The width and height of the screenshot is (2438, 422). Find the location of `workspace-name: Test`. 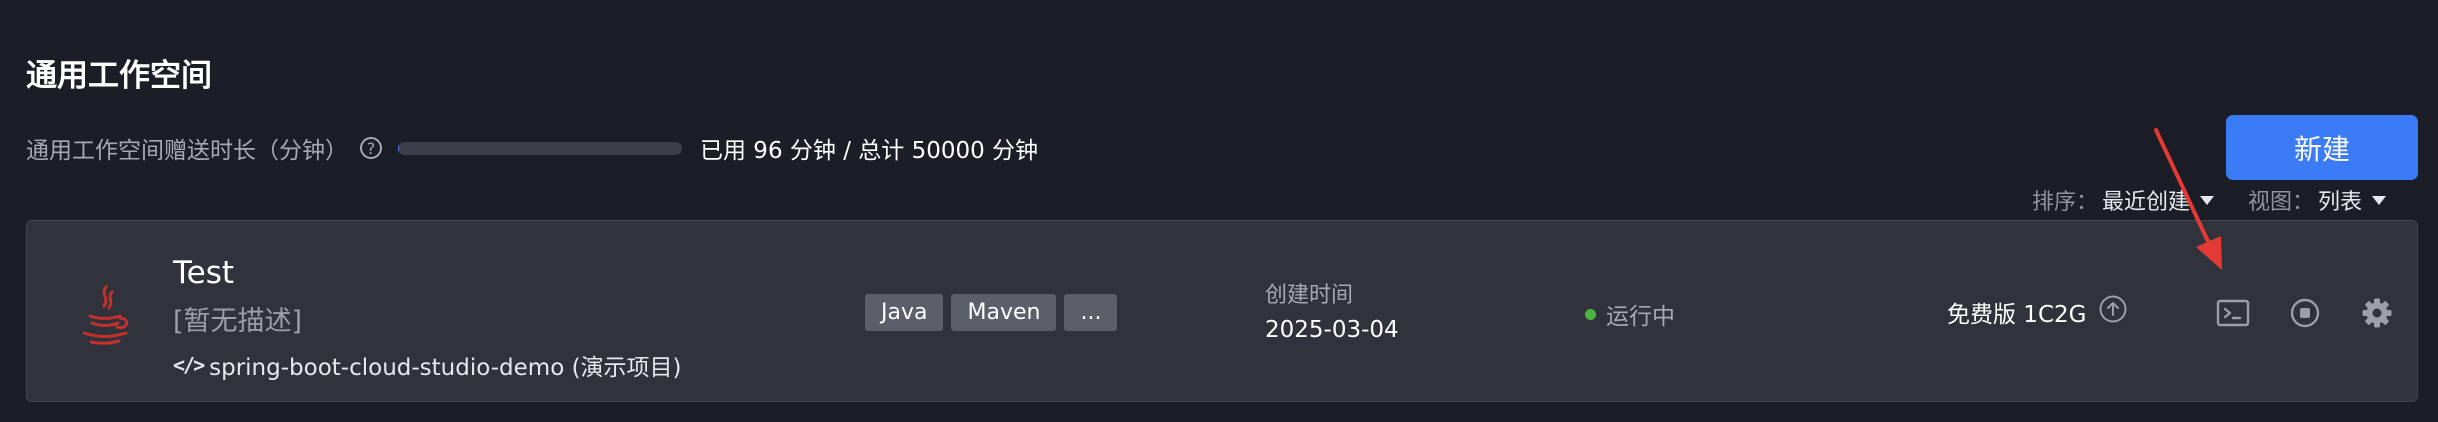

workspace-name: Test is located at coordinates (203, 273).